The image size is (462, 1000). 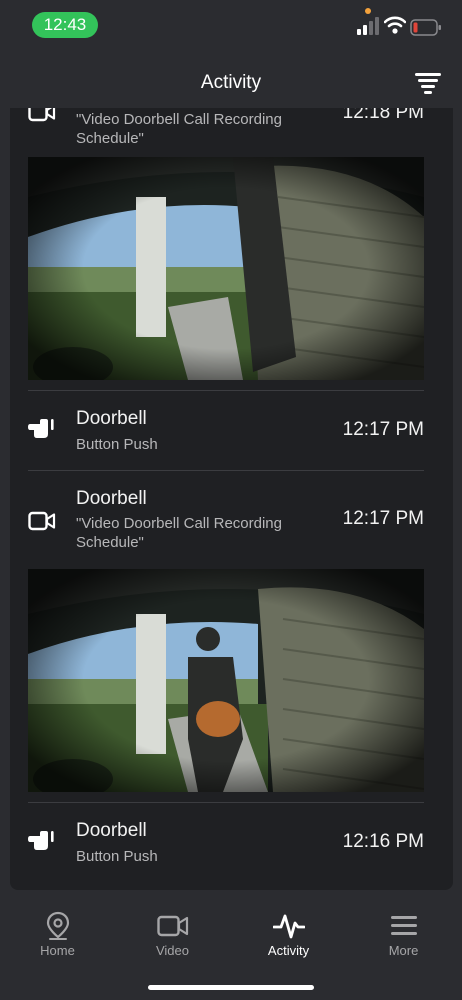 I want to click on tab-label: Video, so click(x=172, y=950).